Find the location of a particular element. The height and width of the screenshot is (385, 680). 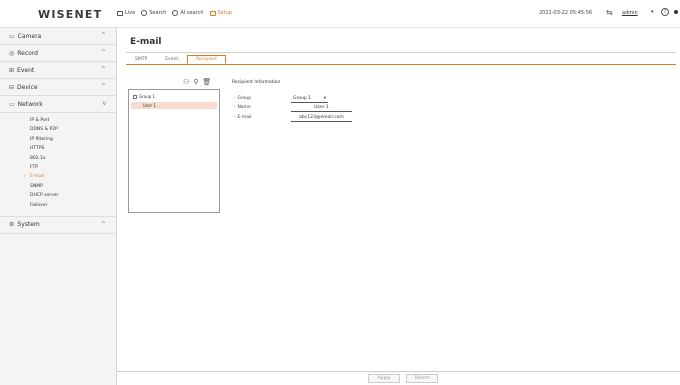

tab-event: Event is located at coordinates (171, 59).